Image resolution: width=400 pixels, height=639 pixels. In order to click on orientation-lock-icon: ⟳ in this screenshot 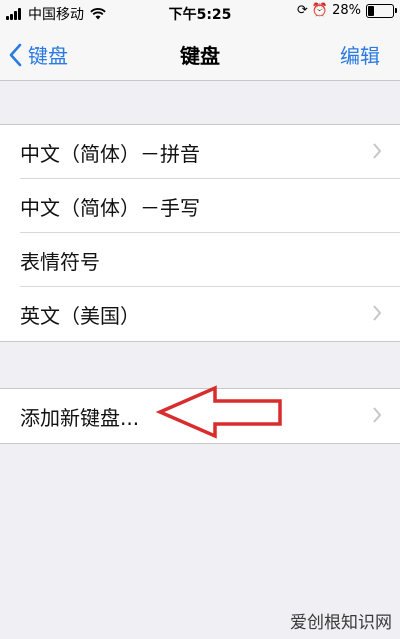, I will do `click(302, 10)`.